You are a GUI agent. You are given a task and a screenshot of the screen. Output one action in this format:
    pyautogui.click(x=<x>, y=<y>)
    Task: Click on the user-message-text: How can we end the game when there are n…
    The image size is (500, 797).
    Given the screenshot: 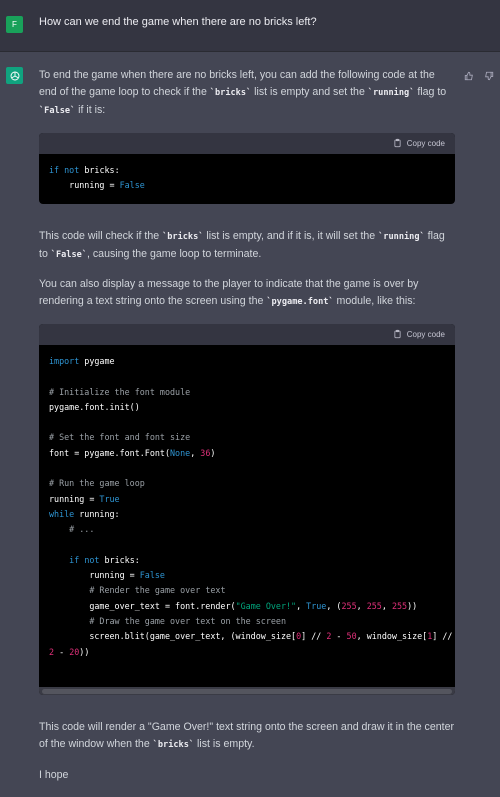 What is the action you would take?
    pyautogui.click(x=178, y=22)
    